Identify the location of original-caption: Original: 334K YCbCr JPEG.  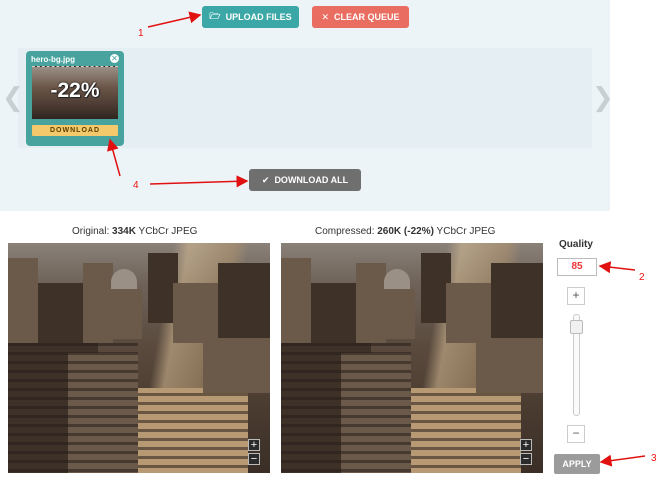
(135, 231).